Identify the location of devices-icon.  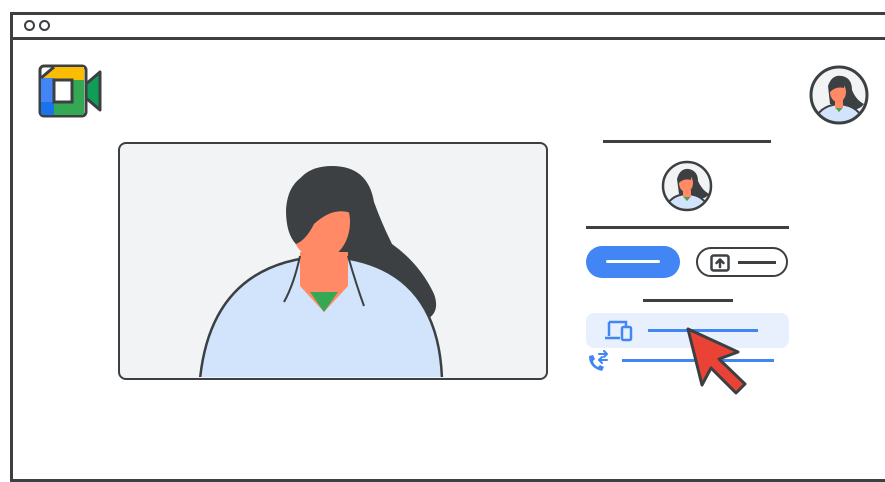
(619, 331).